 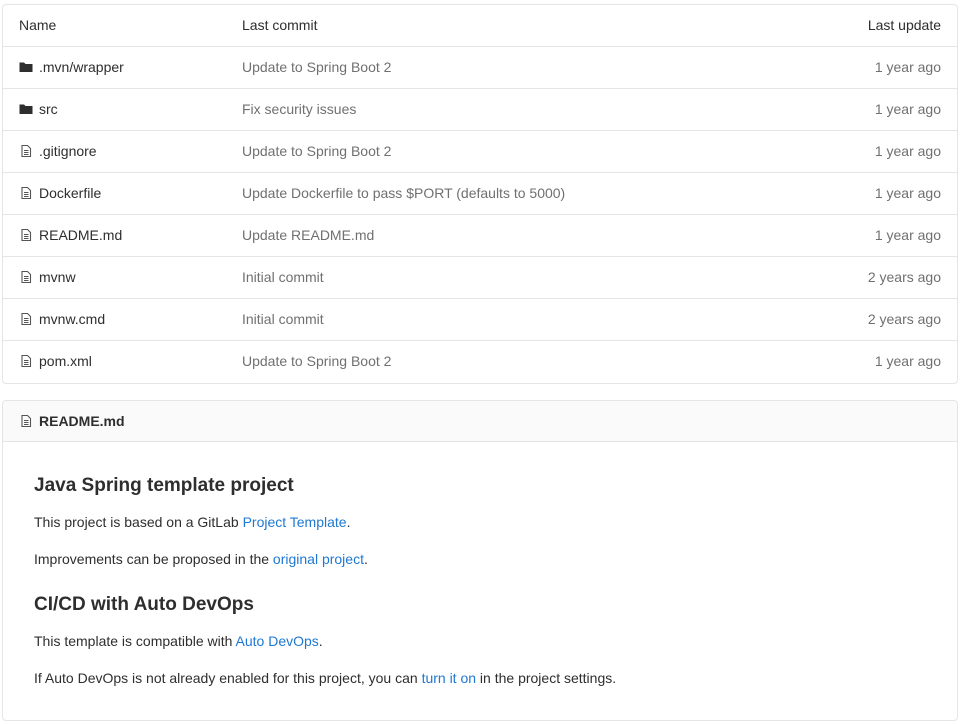 I want to click on file-name-cell: .gitignore, so click(x=58, y=151).